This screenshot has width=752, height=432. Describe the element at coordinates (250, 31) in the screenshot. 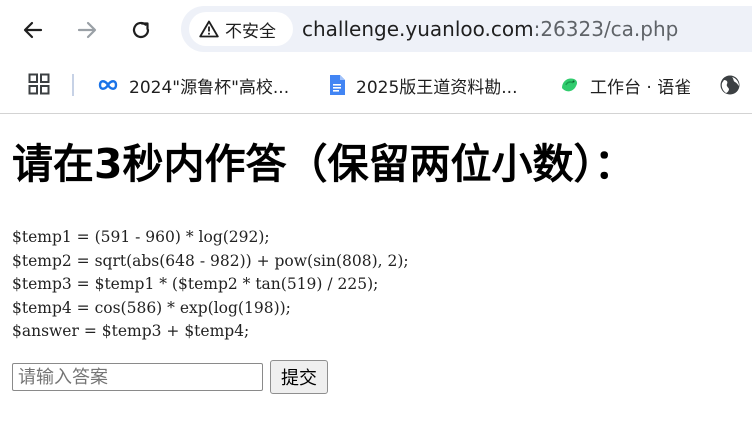

I see `security-label: 不安全` at that location.